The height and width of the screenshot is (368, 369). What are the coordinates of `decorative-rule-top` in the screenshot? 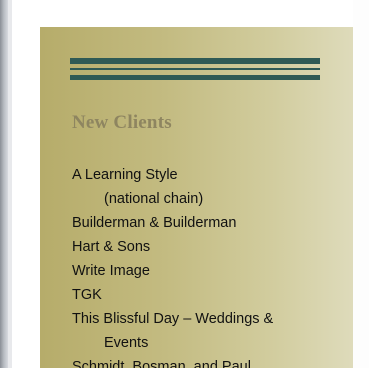 It's located at (195, 61).